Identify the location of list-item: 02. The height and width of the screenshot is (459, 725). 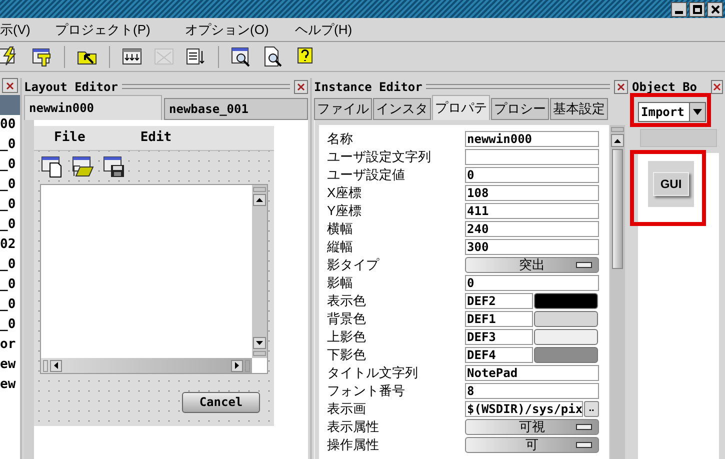
(10, 245).